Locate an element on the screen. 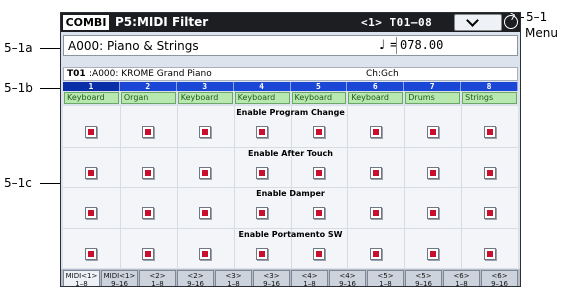  page-tab-line1: <2> is located at coordinates (157, 276).